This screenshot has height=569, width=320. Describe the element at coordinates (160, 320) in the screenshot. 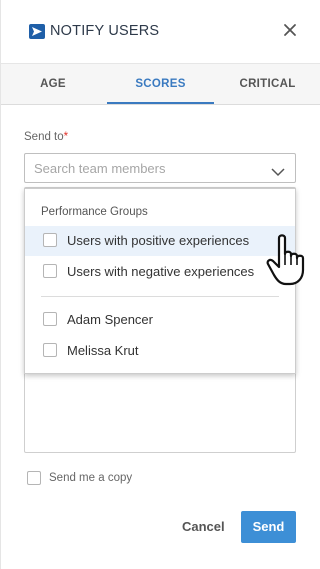

I see `option-adam-spencer: Adam Spencer` at that location.